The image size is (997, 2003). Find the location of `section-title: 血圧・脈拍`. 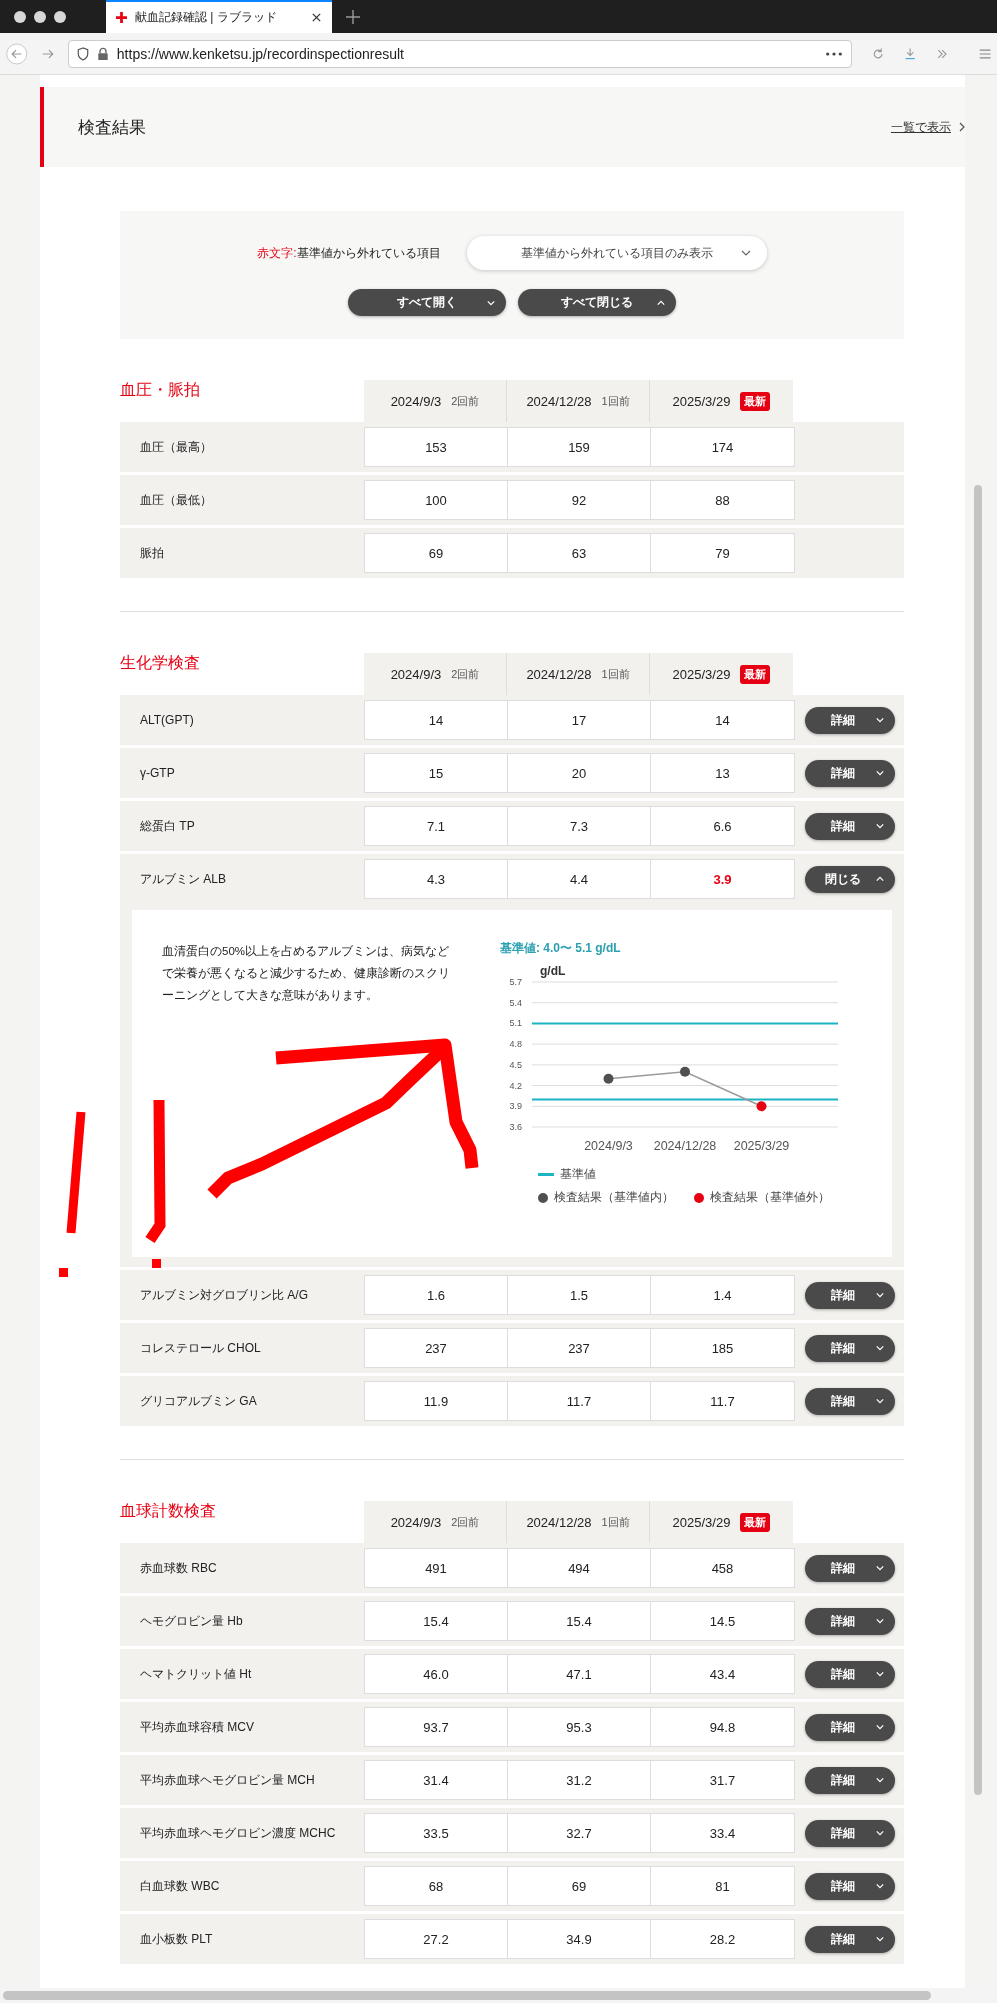

section-title: 血圧・脈拍 is located at coordinates (160, 390).